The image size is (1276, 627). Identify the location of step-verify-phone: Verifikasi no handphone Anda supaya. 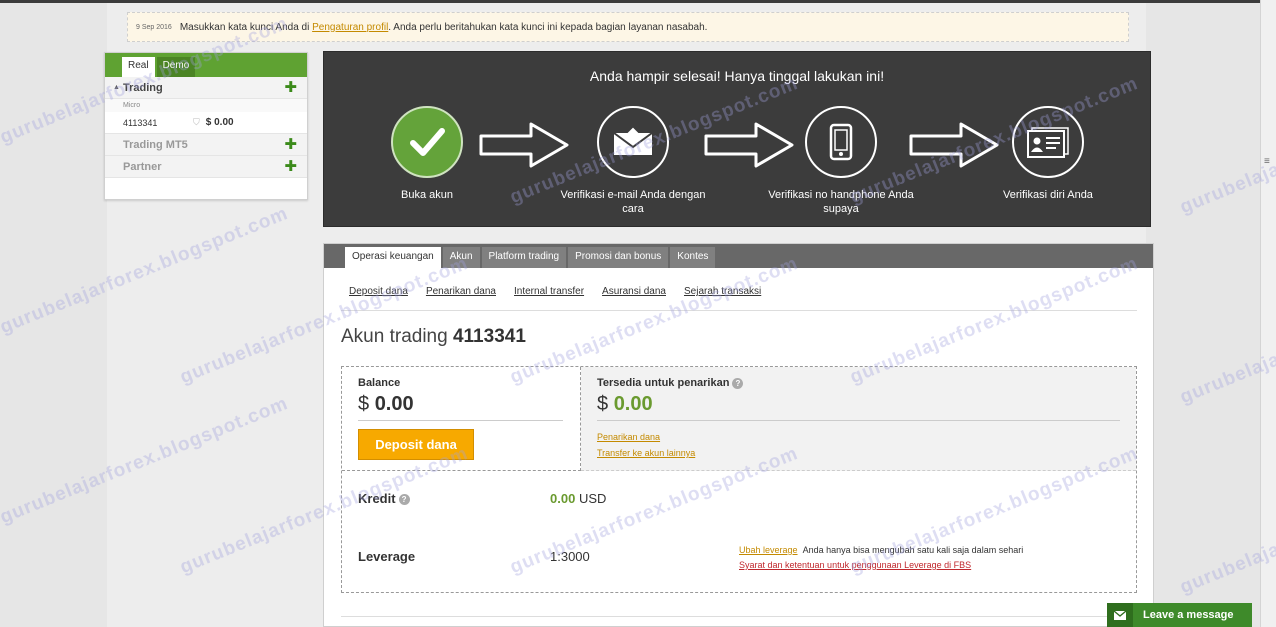
(841, 161).